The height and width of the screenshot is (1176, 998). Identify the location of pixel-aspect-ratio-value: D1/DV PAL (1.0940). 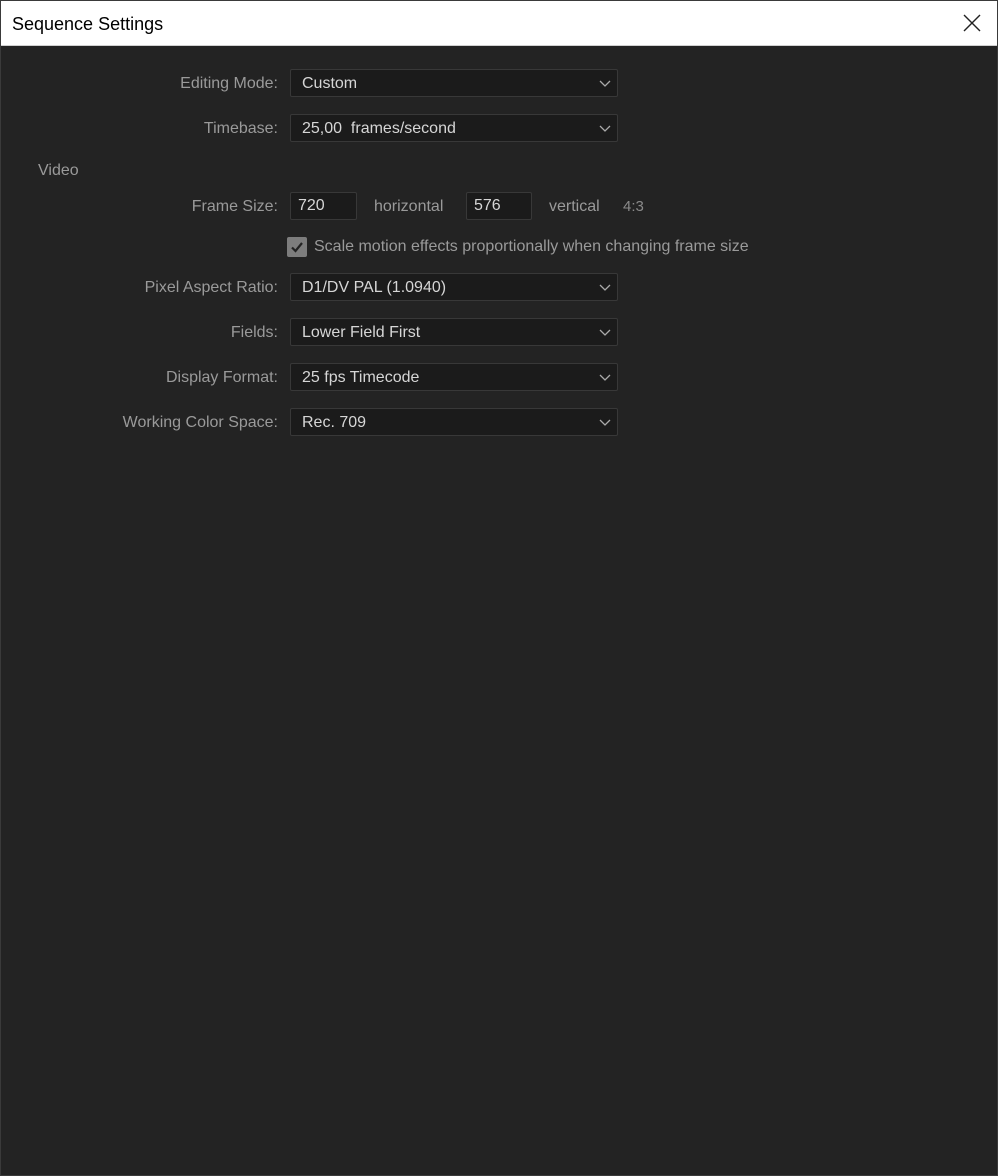
(374, 287).